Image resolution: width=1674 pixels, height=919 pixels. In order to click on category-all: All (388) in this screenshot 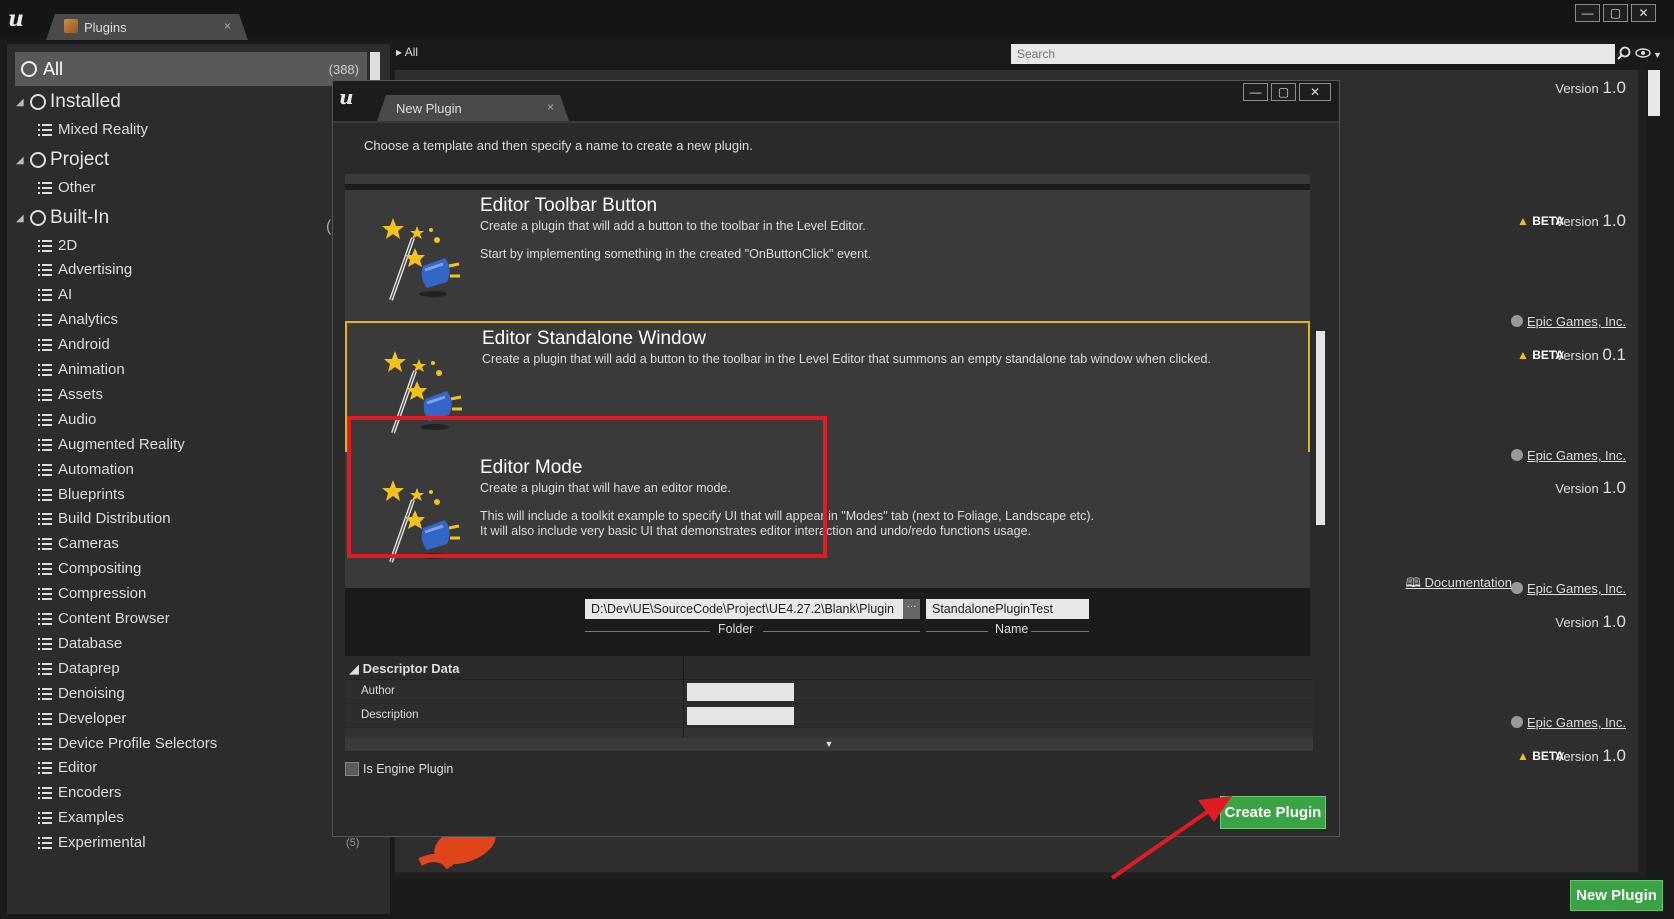, I will do `click(191, 69)`.